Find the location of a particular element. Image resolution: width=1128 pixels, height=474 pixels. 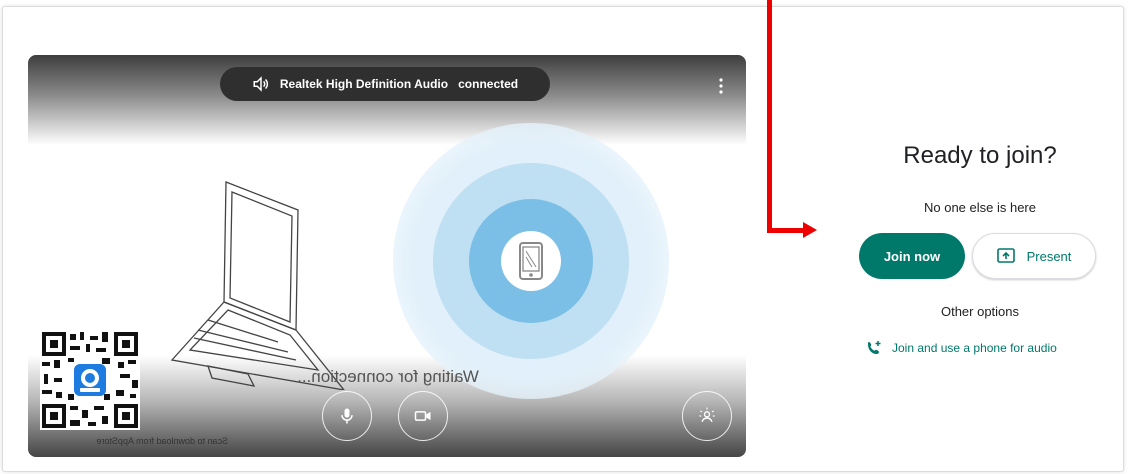

camera-button is located at coordinates (423, 416).